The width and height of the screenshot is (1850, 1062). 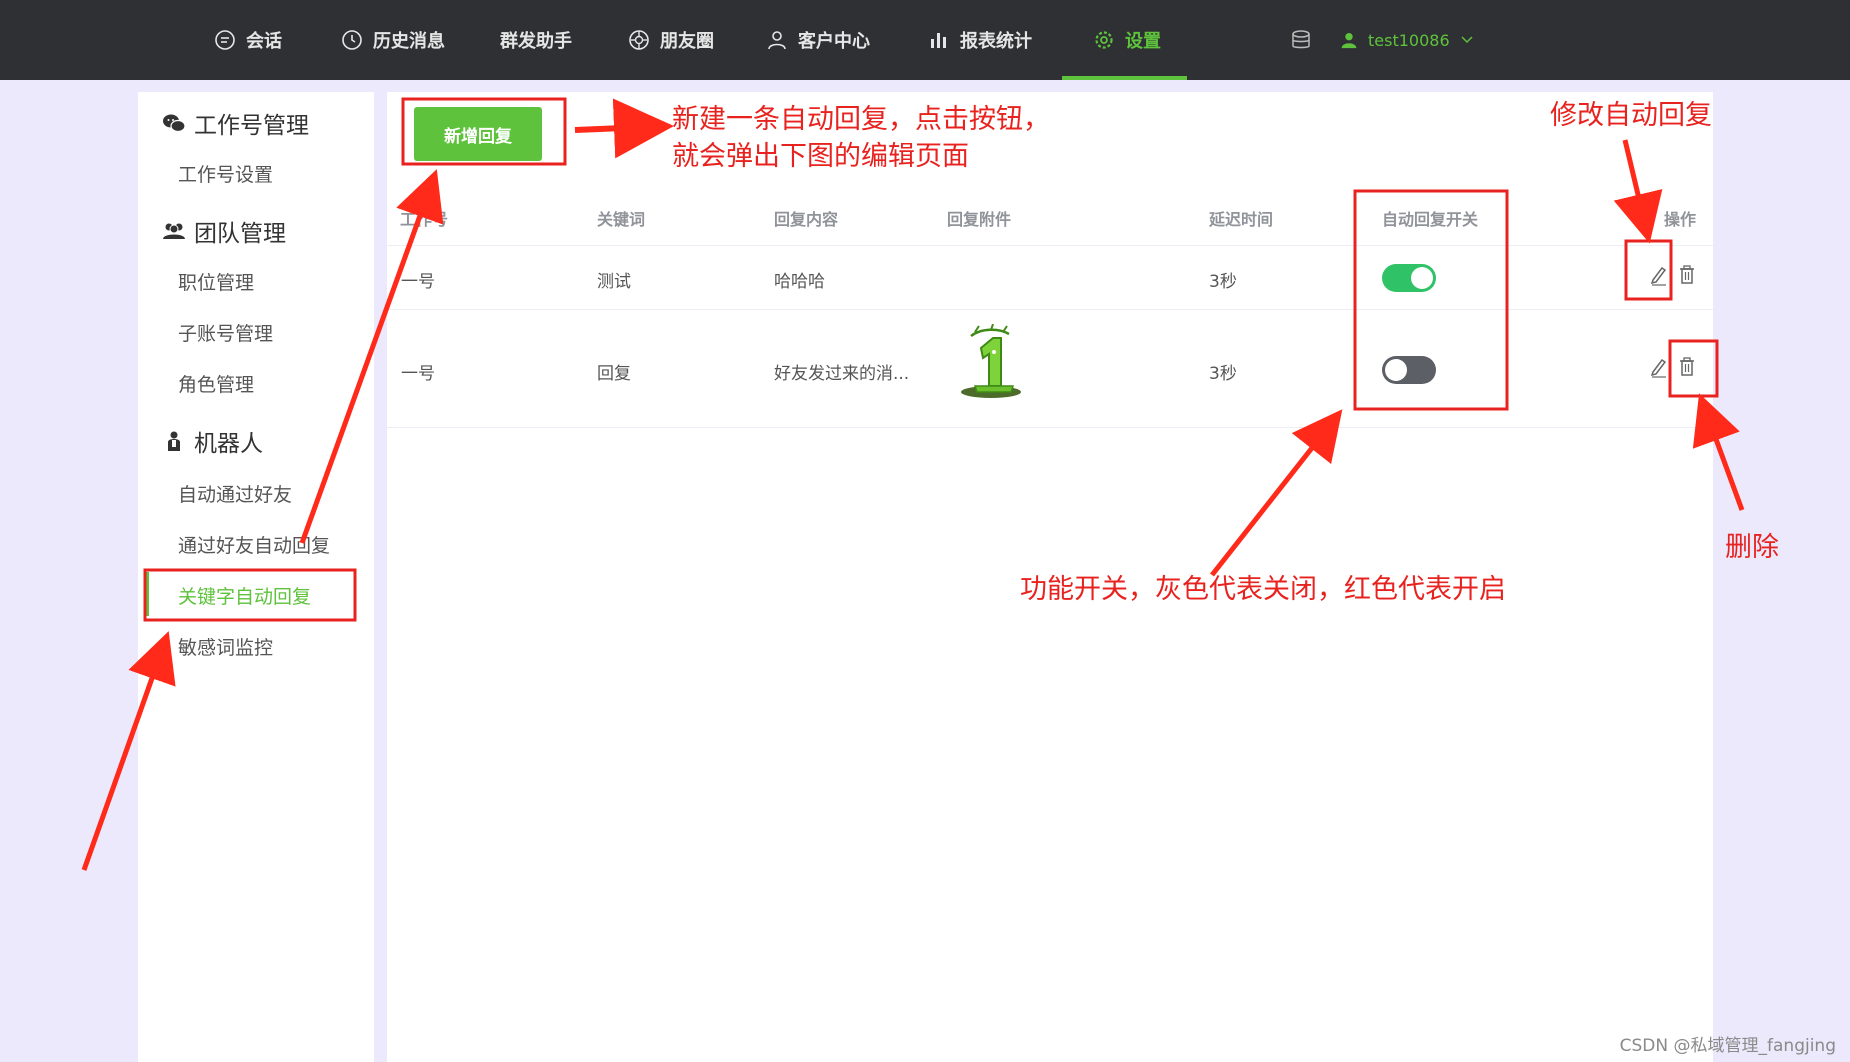 I want to click on database-icon, so click(x=1301, y=40).